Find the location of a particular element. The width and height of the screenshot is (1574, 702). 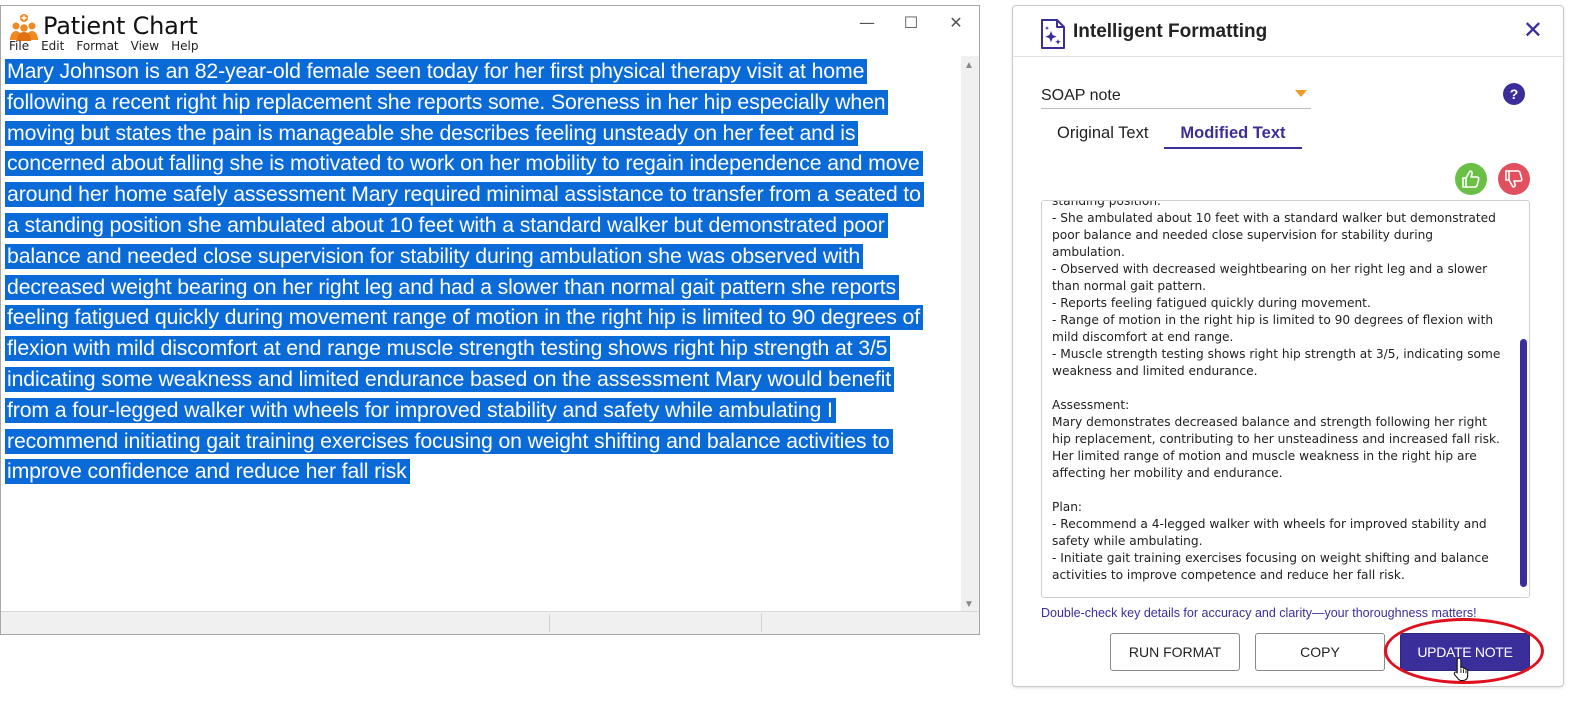

minimize-button: — is located at coordinates (867, 23).